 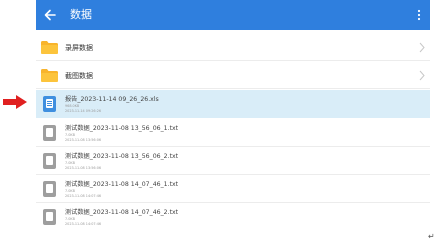 I want to click on file-size: 968.0KB, so click(x=72, y=106).